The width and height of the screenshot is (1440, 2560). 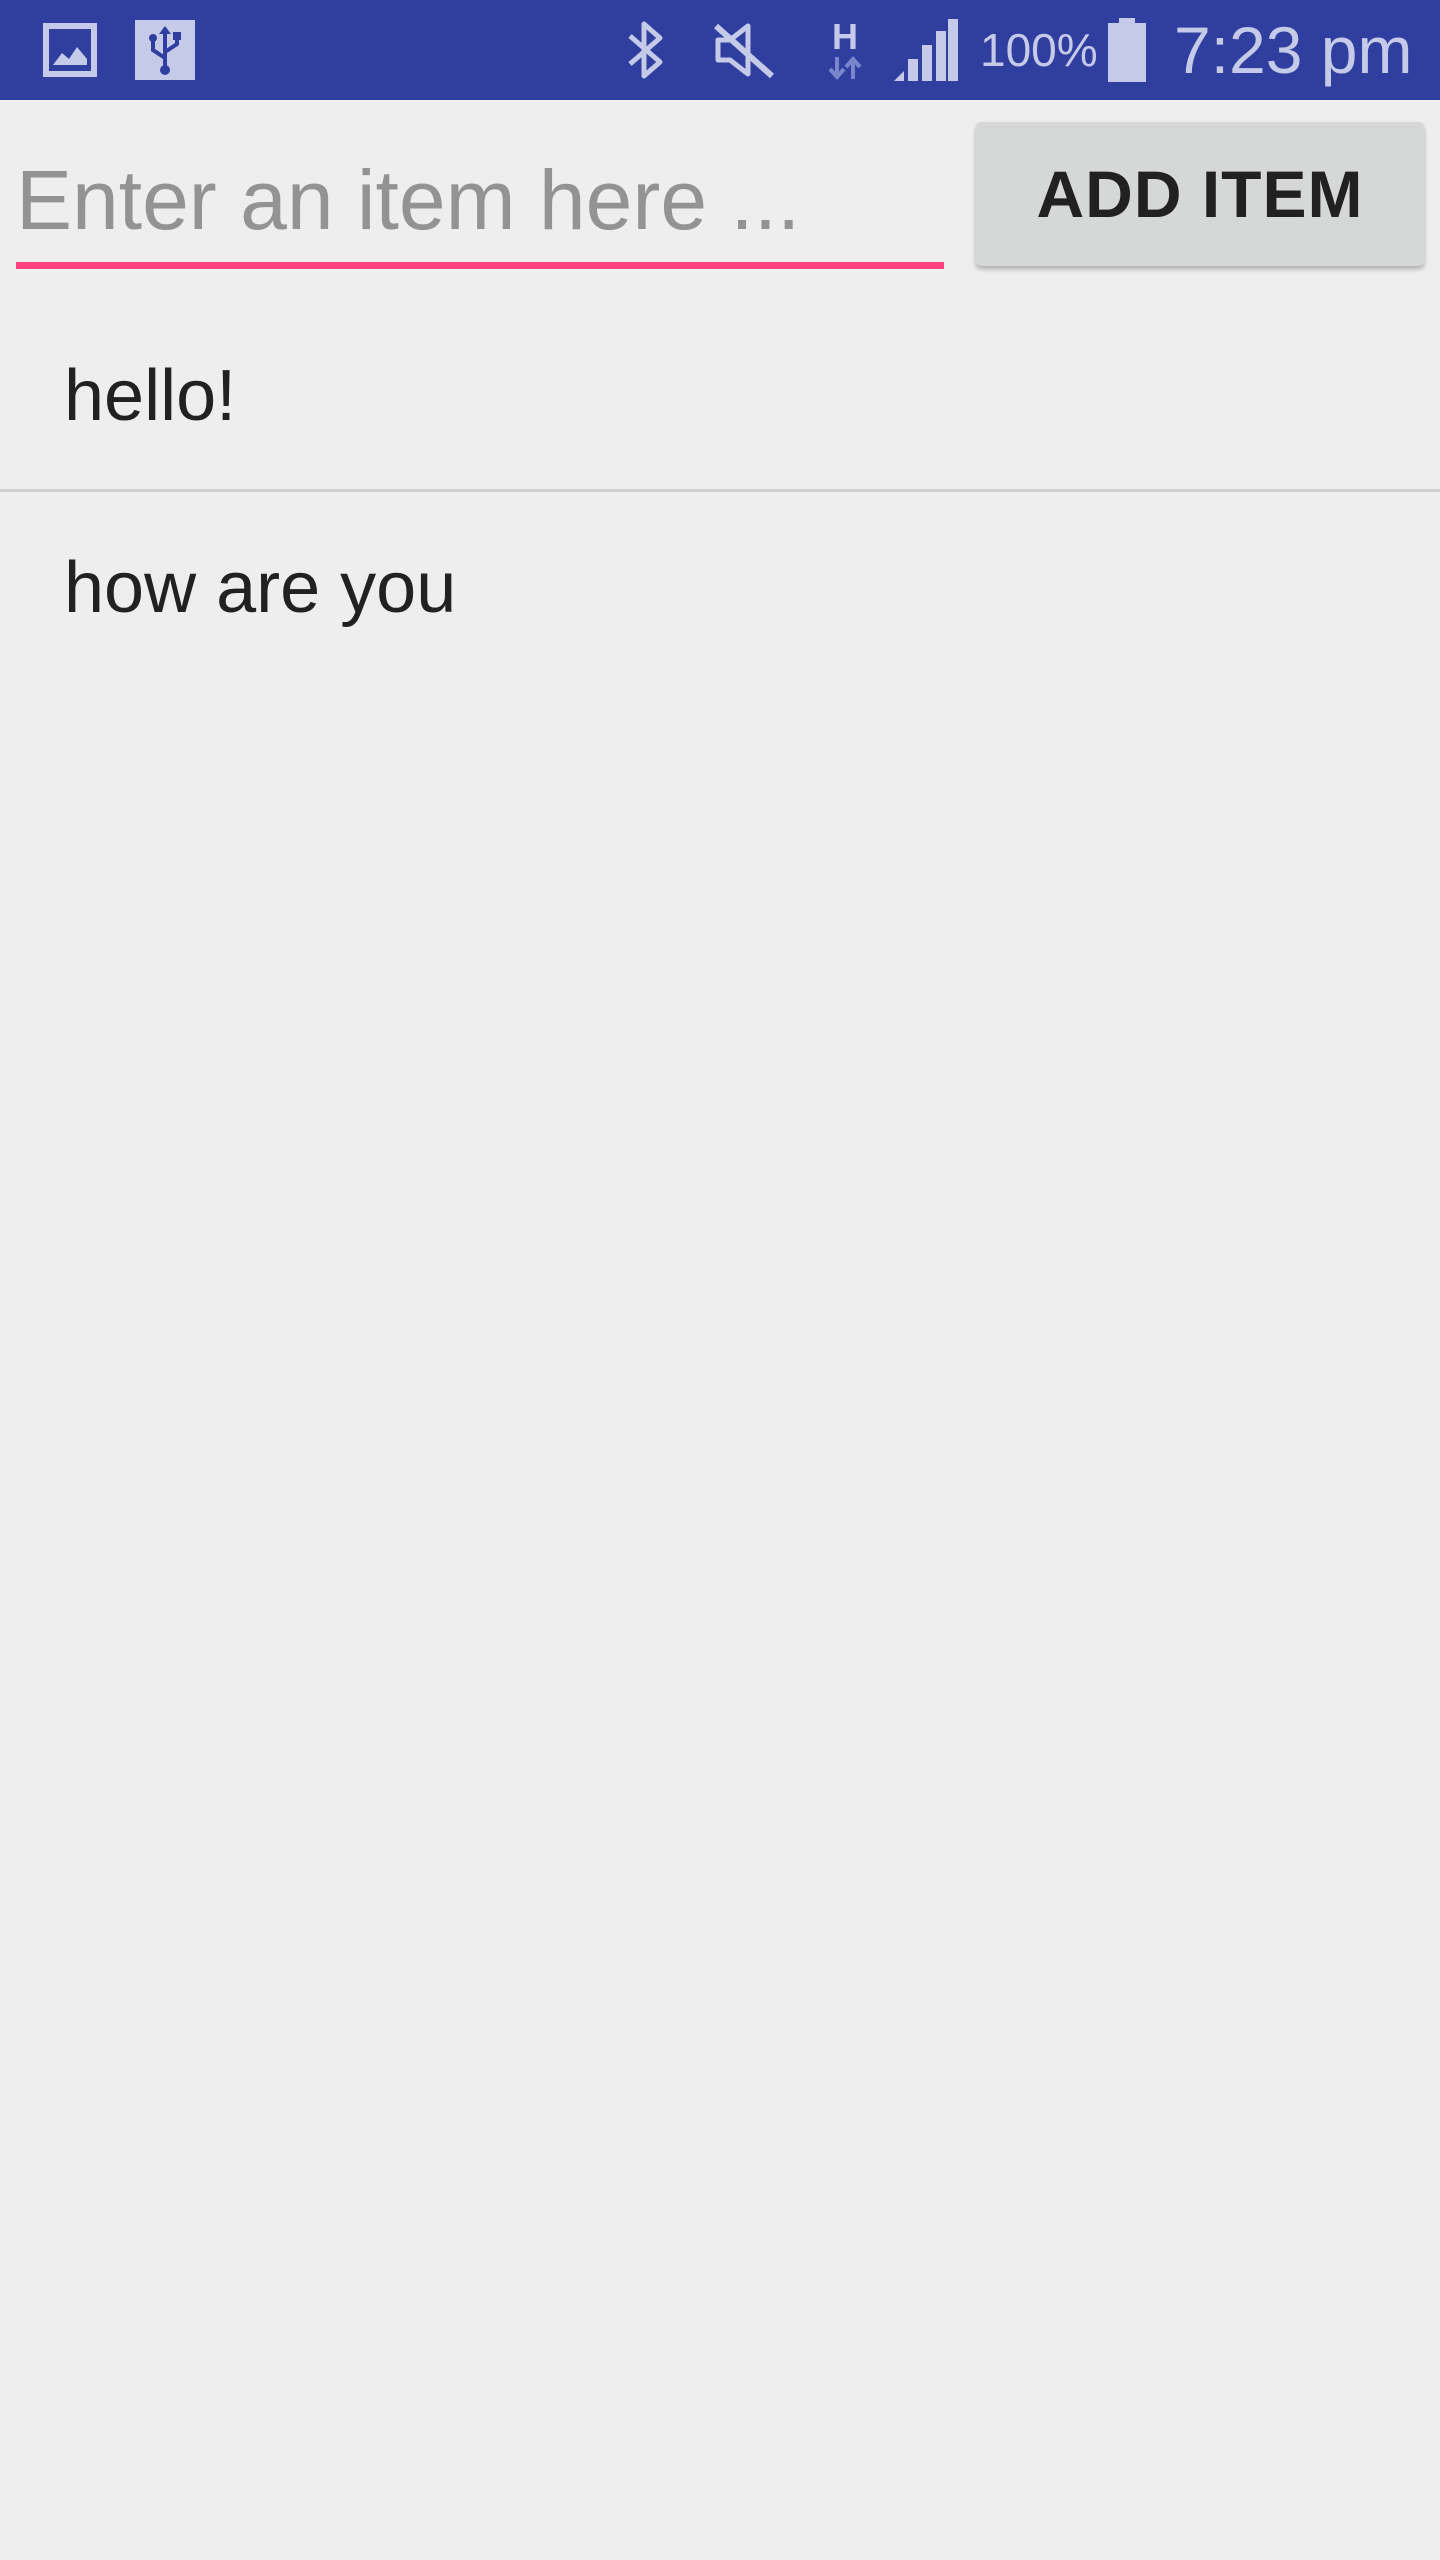 I want to click on clock: 7:23 pm, so click(x=1293, y=50).